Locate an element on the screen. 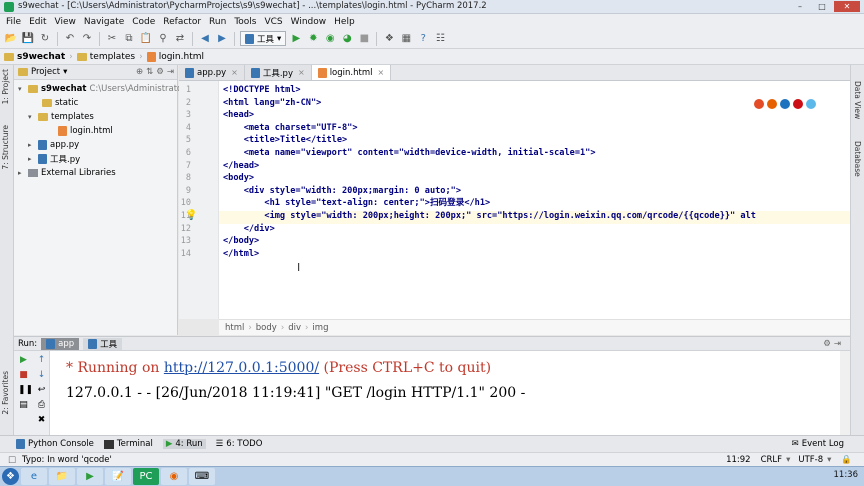  run-tool-button: ▶ 4: Run is located at coordinates (184, 444).